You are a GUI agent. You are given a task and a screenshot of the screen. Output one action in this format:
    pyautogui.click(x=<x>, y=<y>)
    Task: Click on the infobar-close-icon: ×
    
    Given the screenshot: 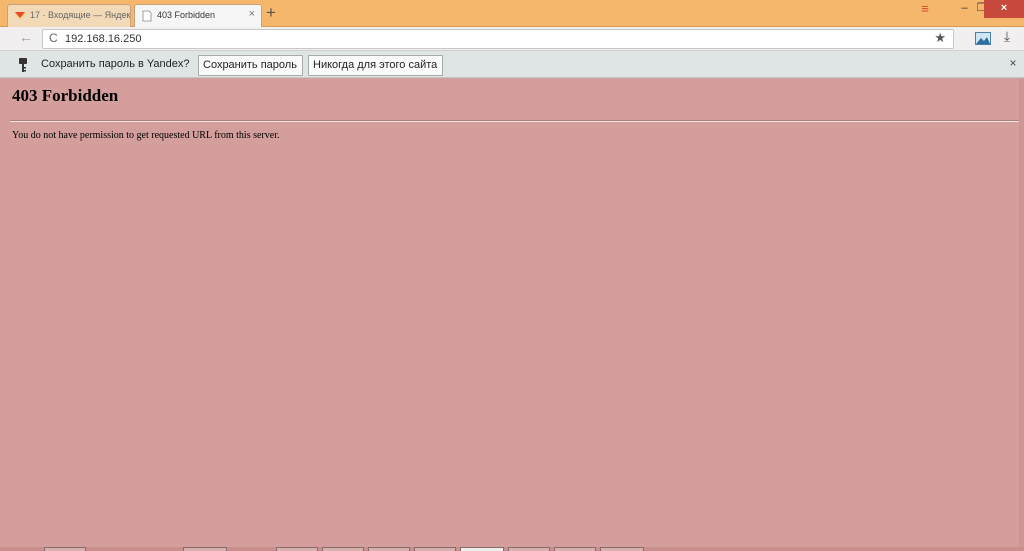 What is the action you would take?
    pyautogui.click(x=1013, y=63)
    